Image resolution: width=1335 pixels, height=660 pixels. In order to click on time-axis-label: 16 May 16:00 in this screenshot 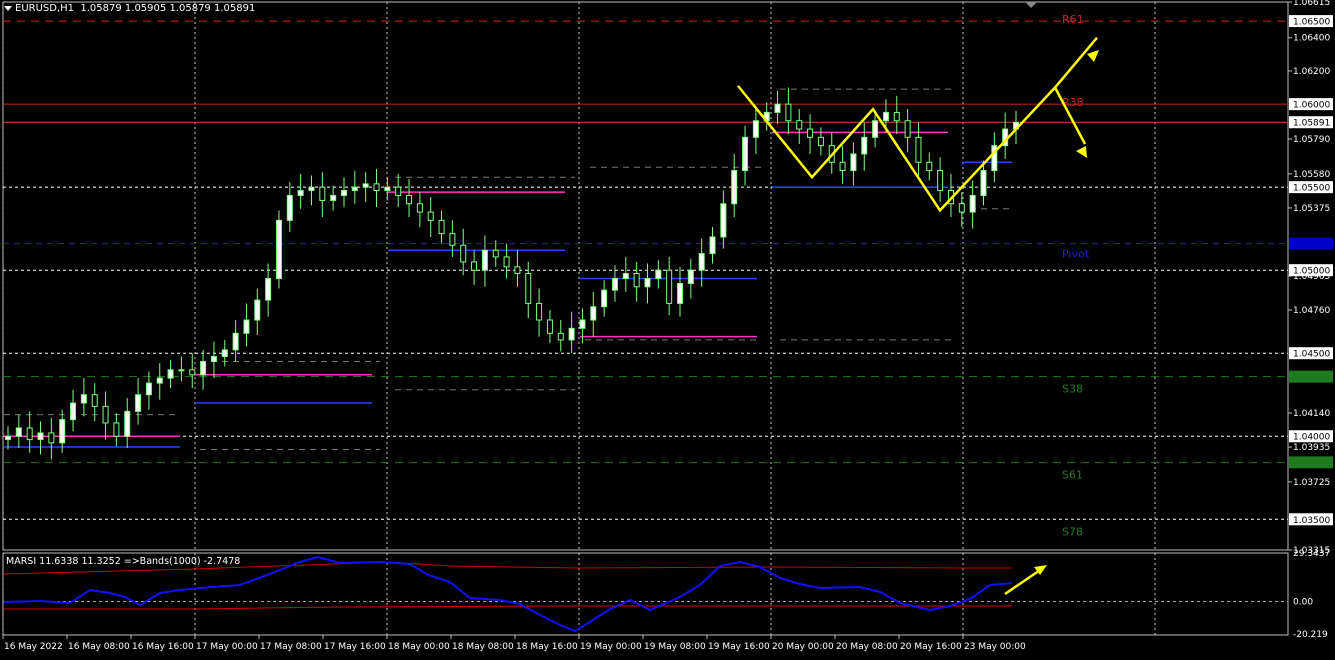, I will do `click(163, 647)`.